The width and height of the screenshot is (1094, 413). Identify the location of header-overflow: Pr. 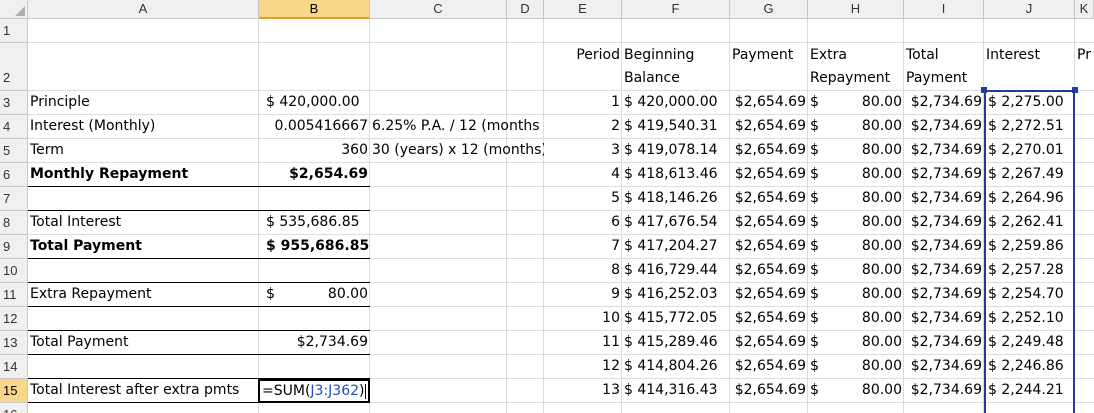
(1084, 55).